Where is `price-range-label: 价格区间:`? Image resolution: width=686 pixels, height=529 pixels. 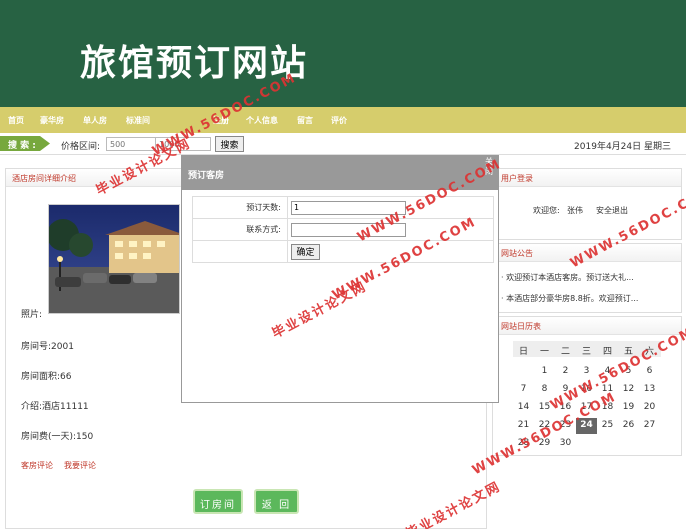 price-range-label: 价格区间: is located at coordinates (81, 147).